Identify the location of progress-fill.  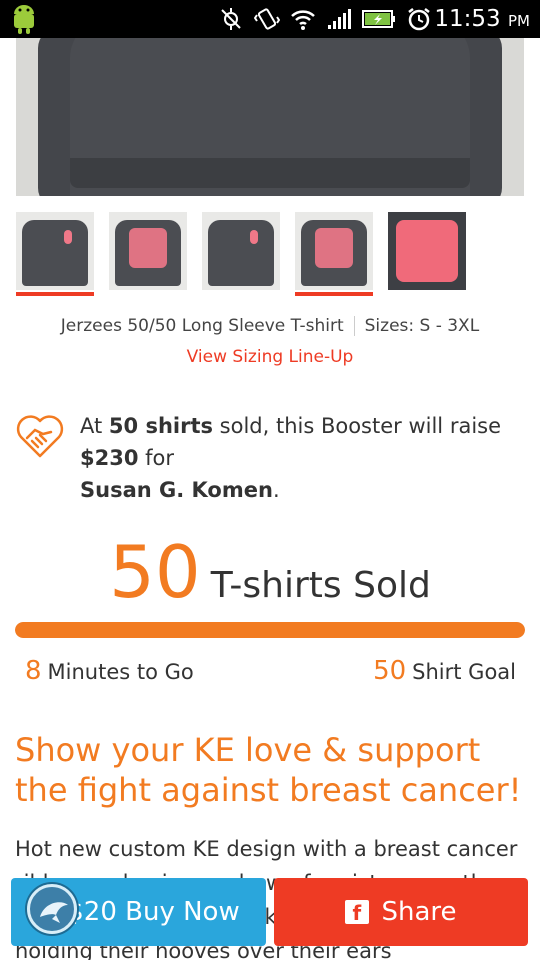
(270, 630).